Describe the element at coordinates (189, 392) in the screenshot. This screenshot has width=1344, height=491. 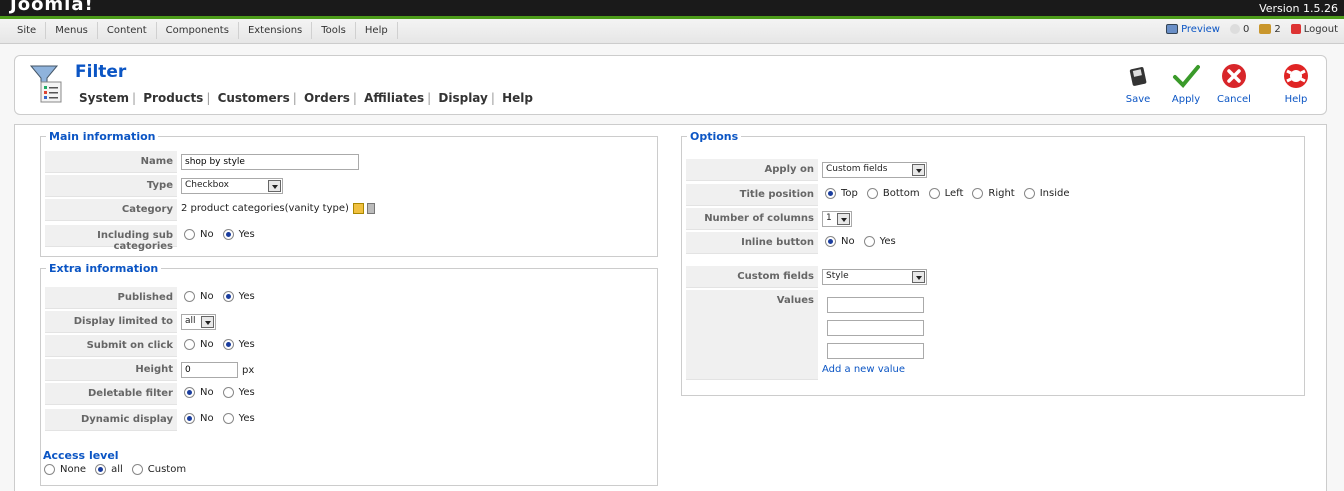
I see `deletable-no-radio` at that location.